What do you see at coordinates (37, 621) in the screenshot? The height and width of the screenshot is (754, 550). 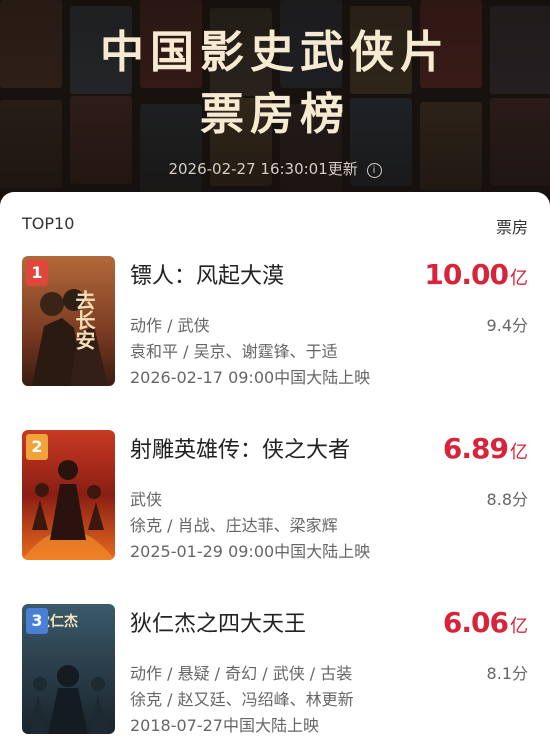 I see `rank-badge: 3` at bounding box center [37, 621].